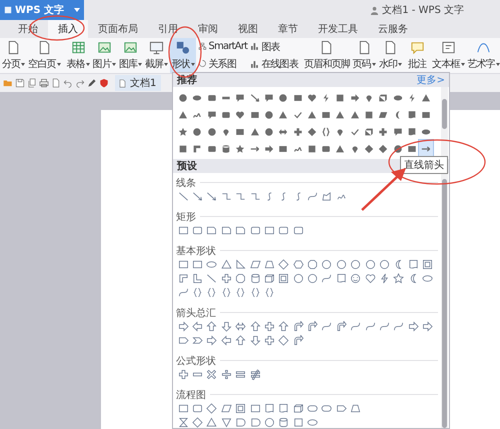  I want to click on ribbon-button: 在线图表, so click(274, 64).